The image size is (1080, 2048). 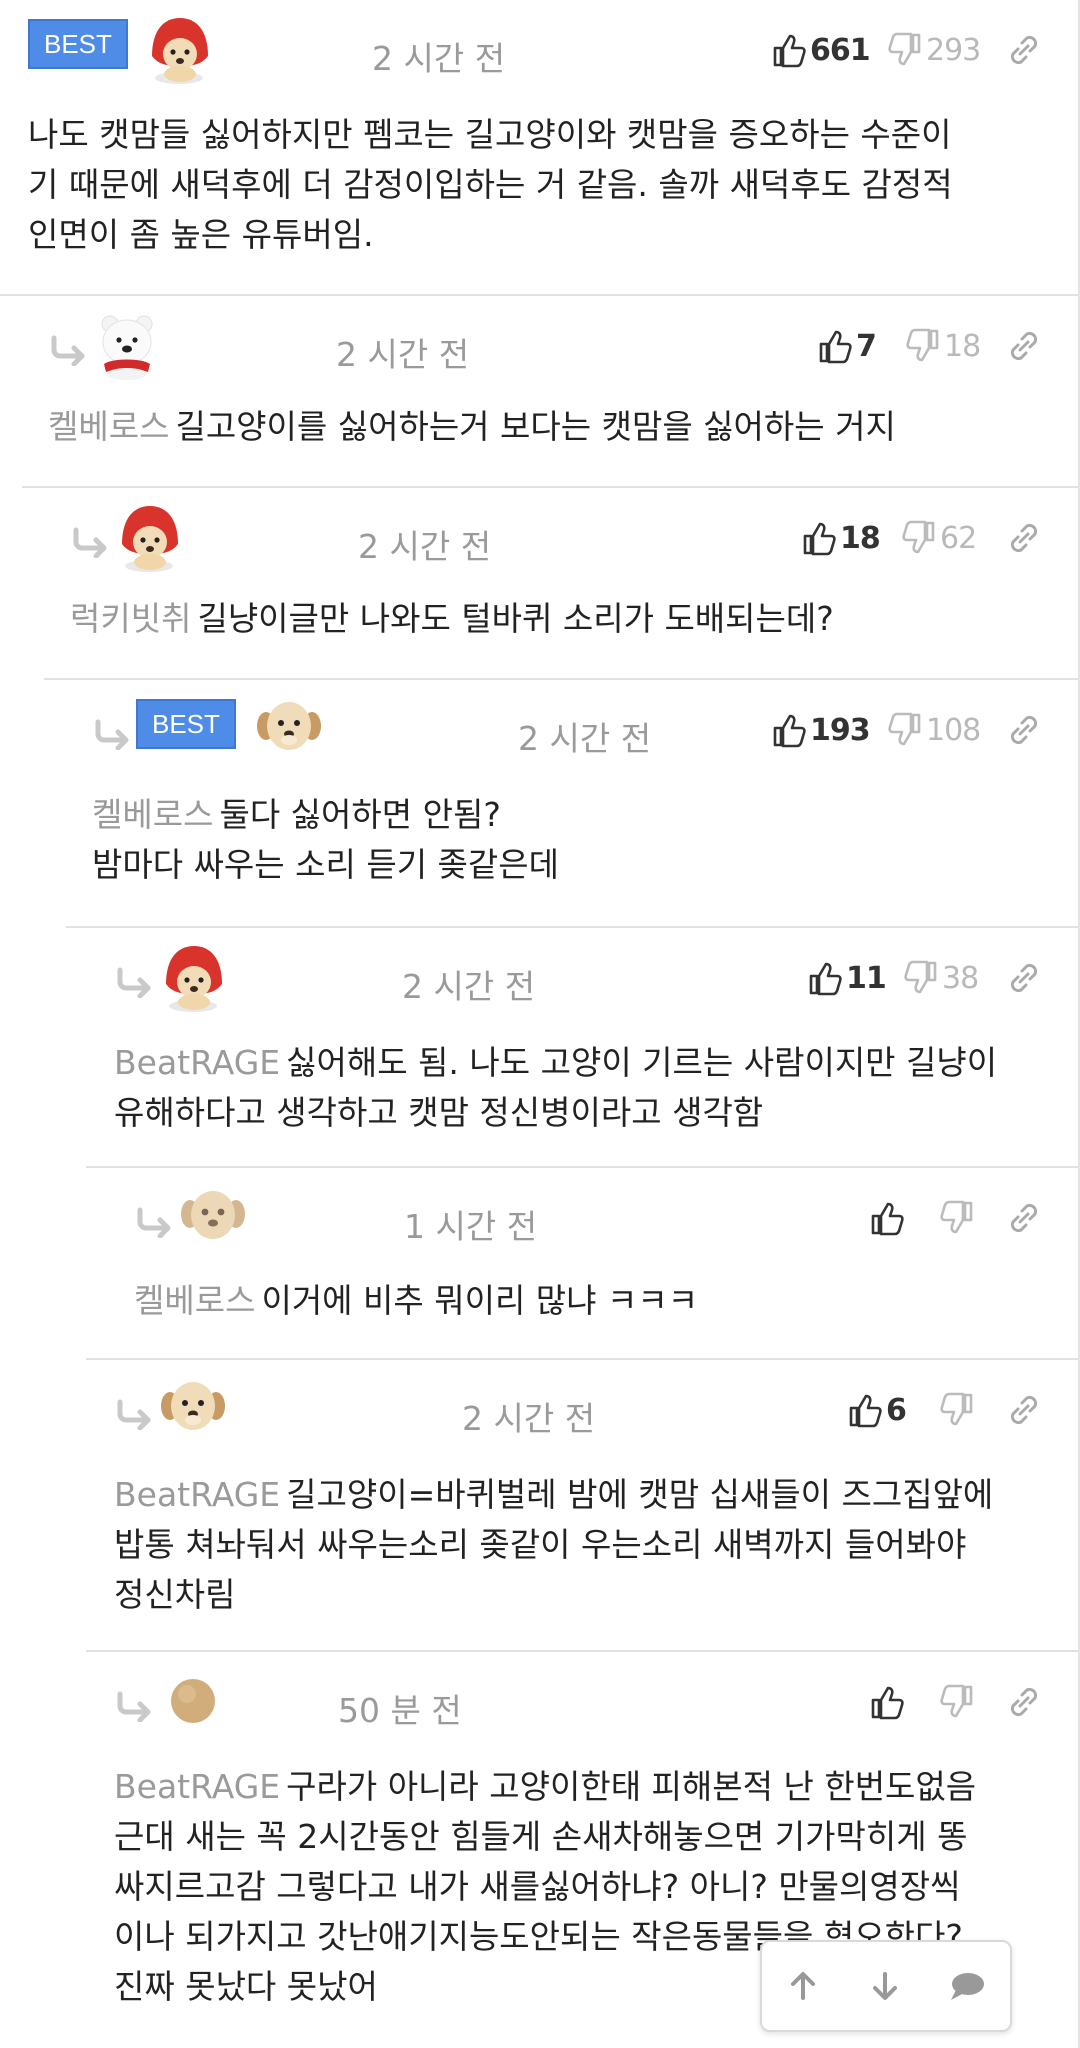 What do you see at coordinates (962, 346) in the screenshot?
I see `dislike-count: 18` at bounding box center [962, 346].